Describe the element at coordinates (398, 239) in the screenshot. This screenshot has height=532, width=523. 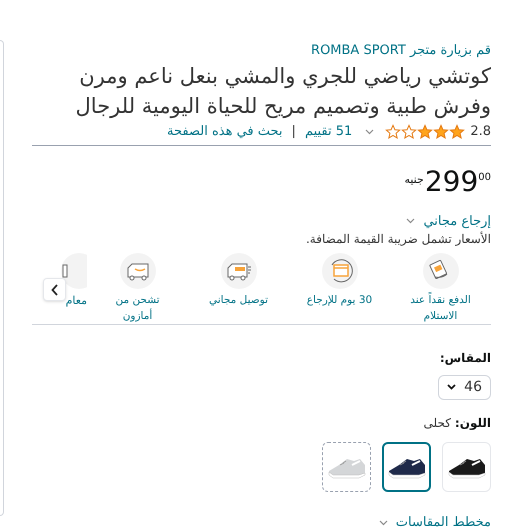
I see `vat-note: الأسعار تشمل ضريبة القيمة المضافة.` at that location.